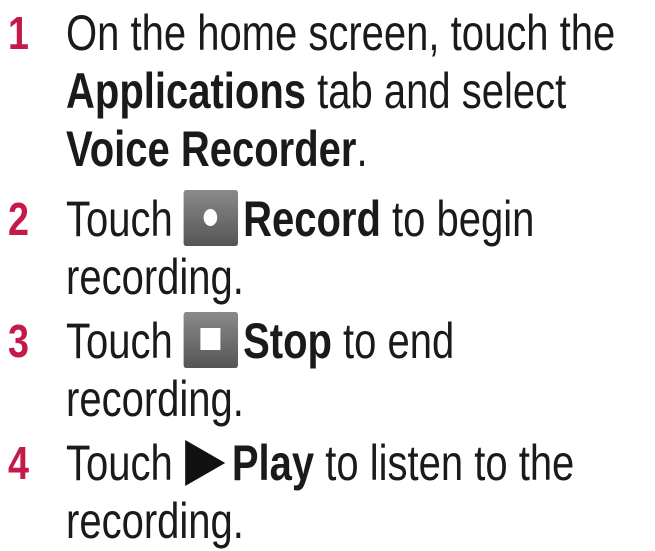 The image size is (655, 551). What do you see at coordinates (205, 463) in the screenshot?
I see `play-icon` at bounding box center [205, 463].